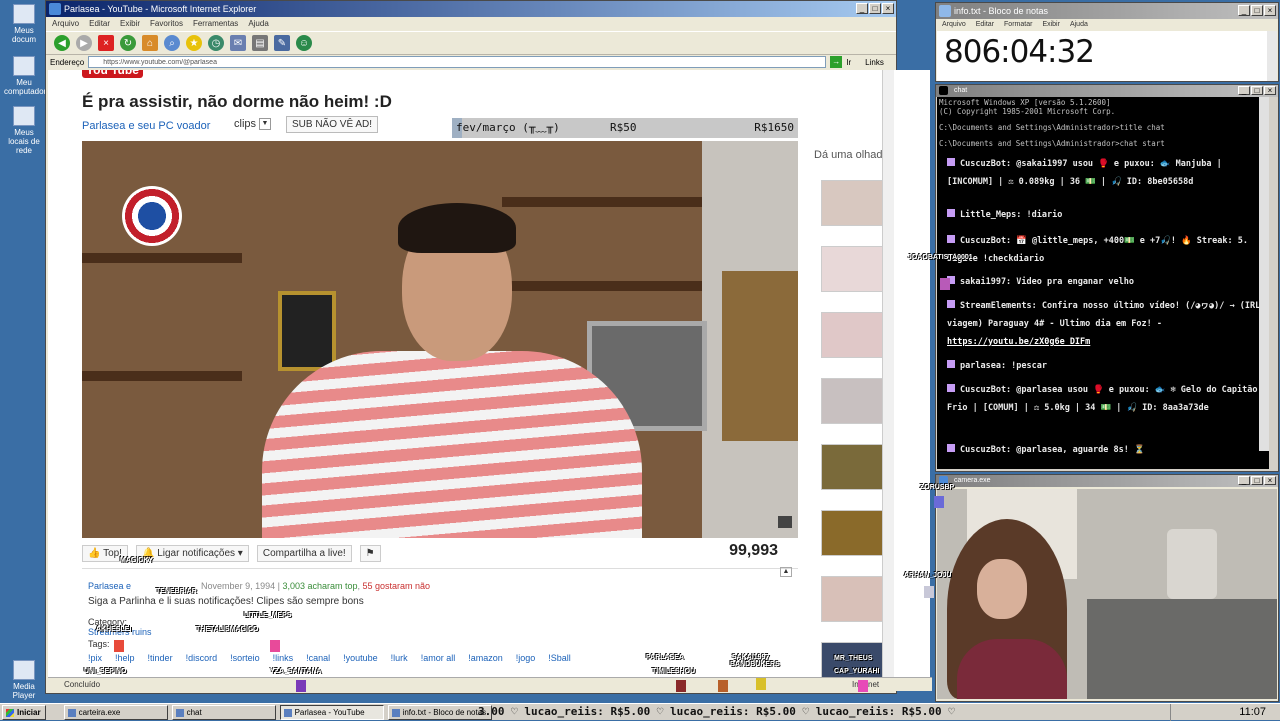  Describe the element at coordinates (888, 373) in the screenshot. I see `ie-scrollbar` at that location.